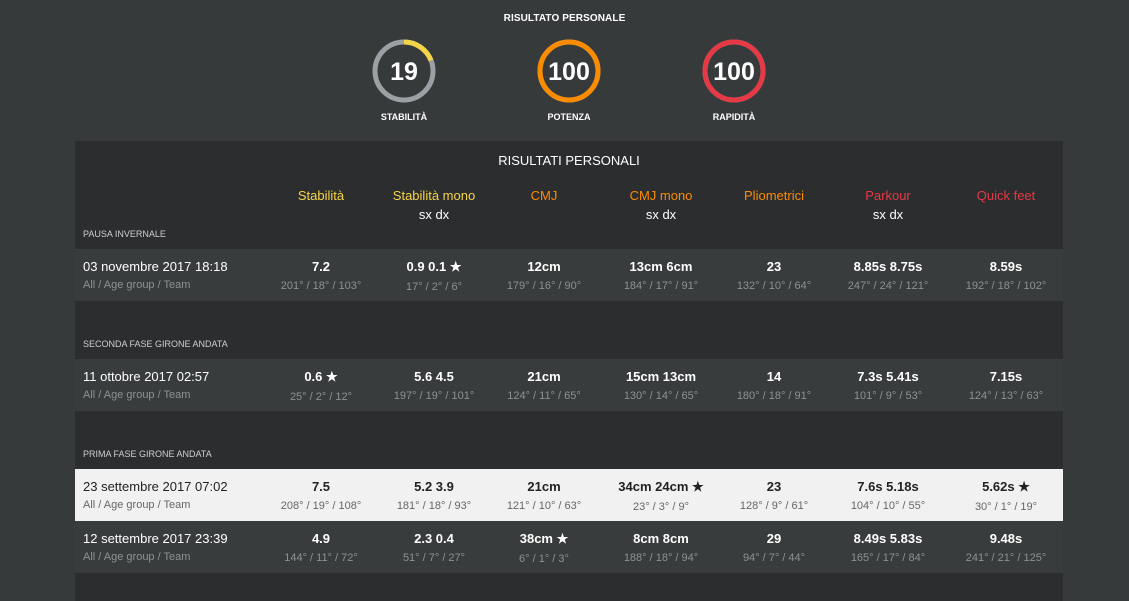 The height and width of the screenshot is (601, 1129). I want to click on result-rank: 179° / 16° / 90°, so click(544, 286).